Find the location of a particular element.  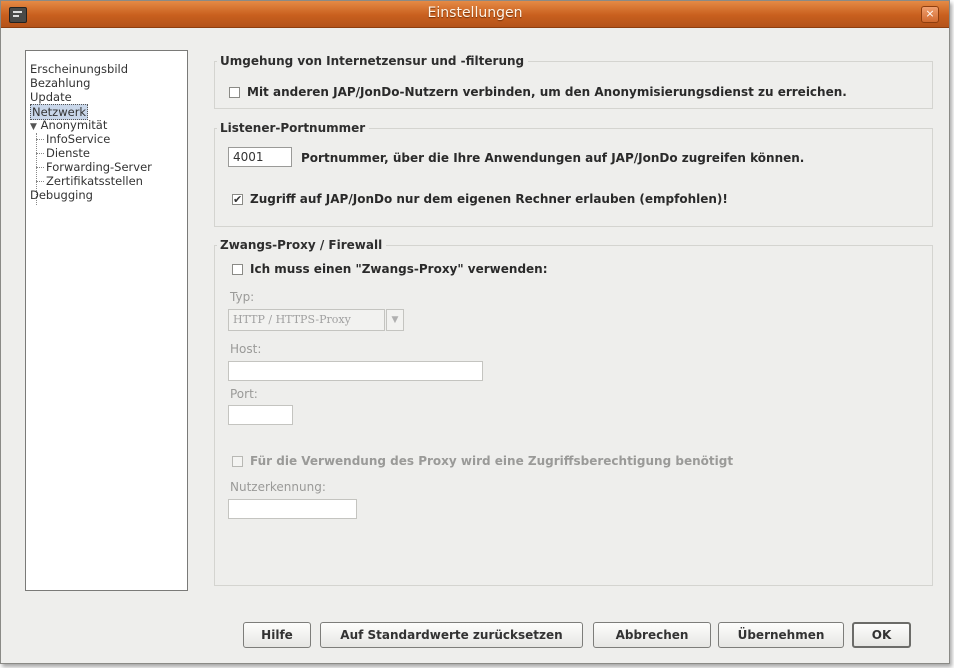

title-bar: Einstellungen × is located at coordinates (475, 14).